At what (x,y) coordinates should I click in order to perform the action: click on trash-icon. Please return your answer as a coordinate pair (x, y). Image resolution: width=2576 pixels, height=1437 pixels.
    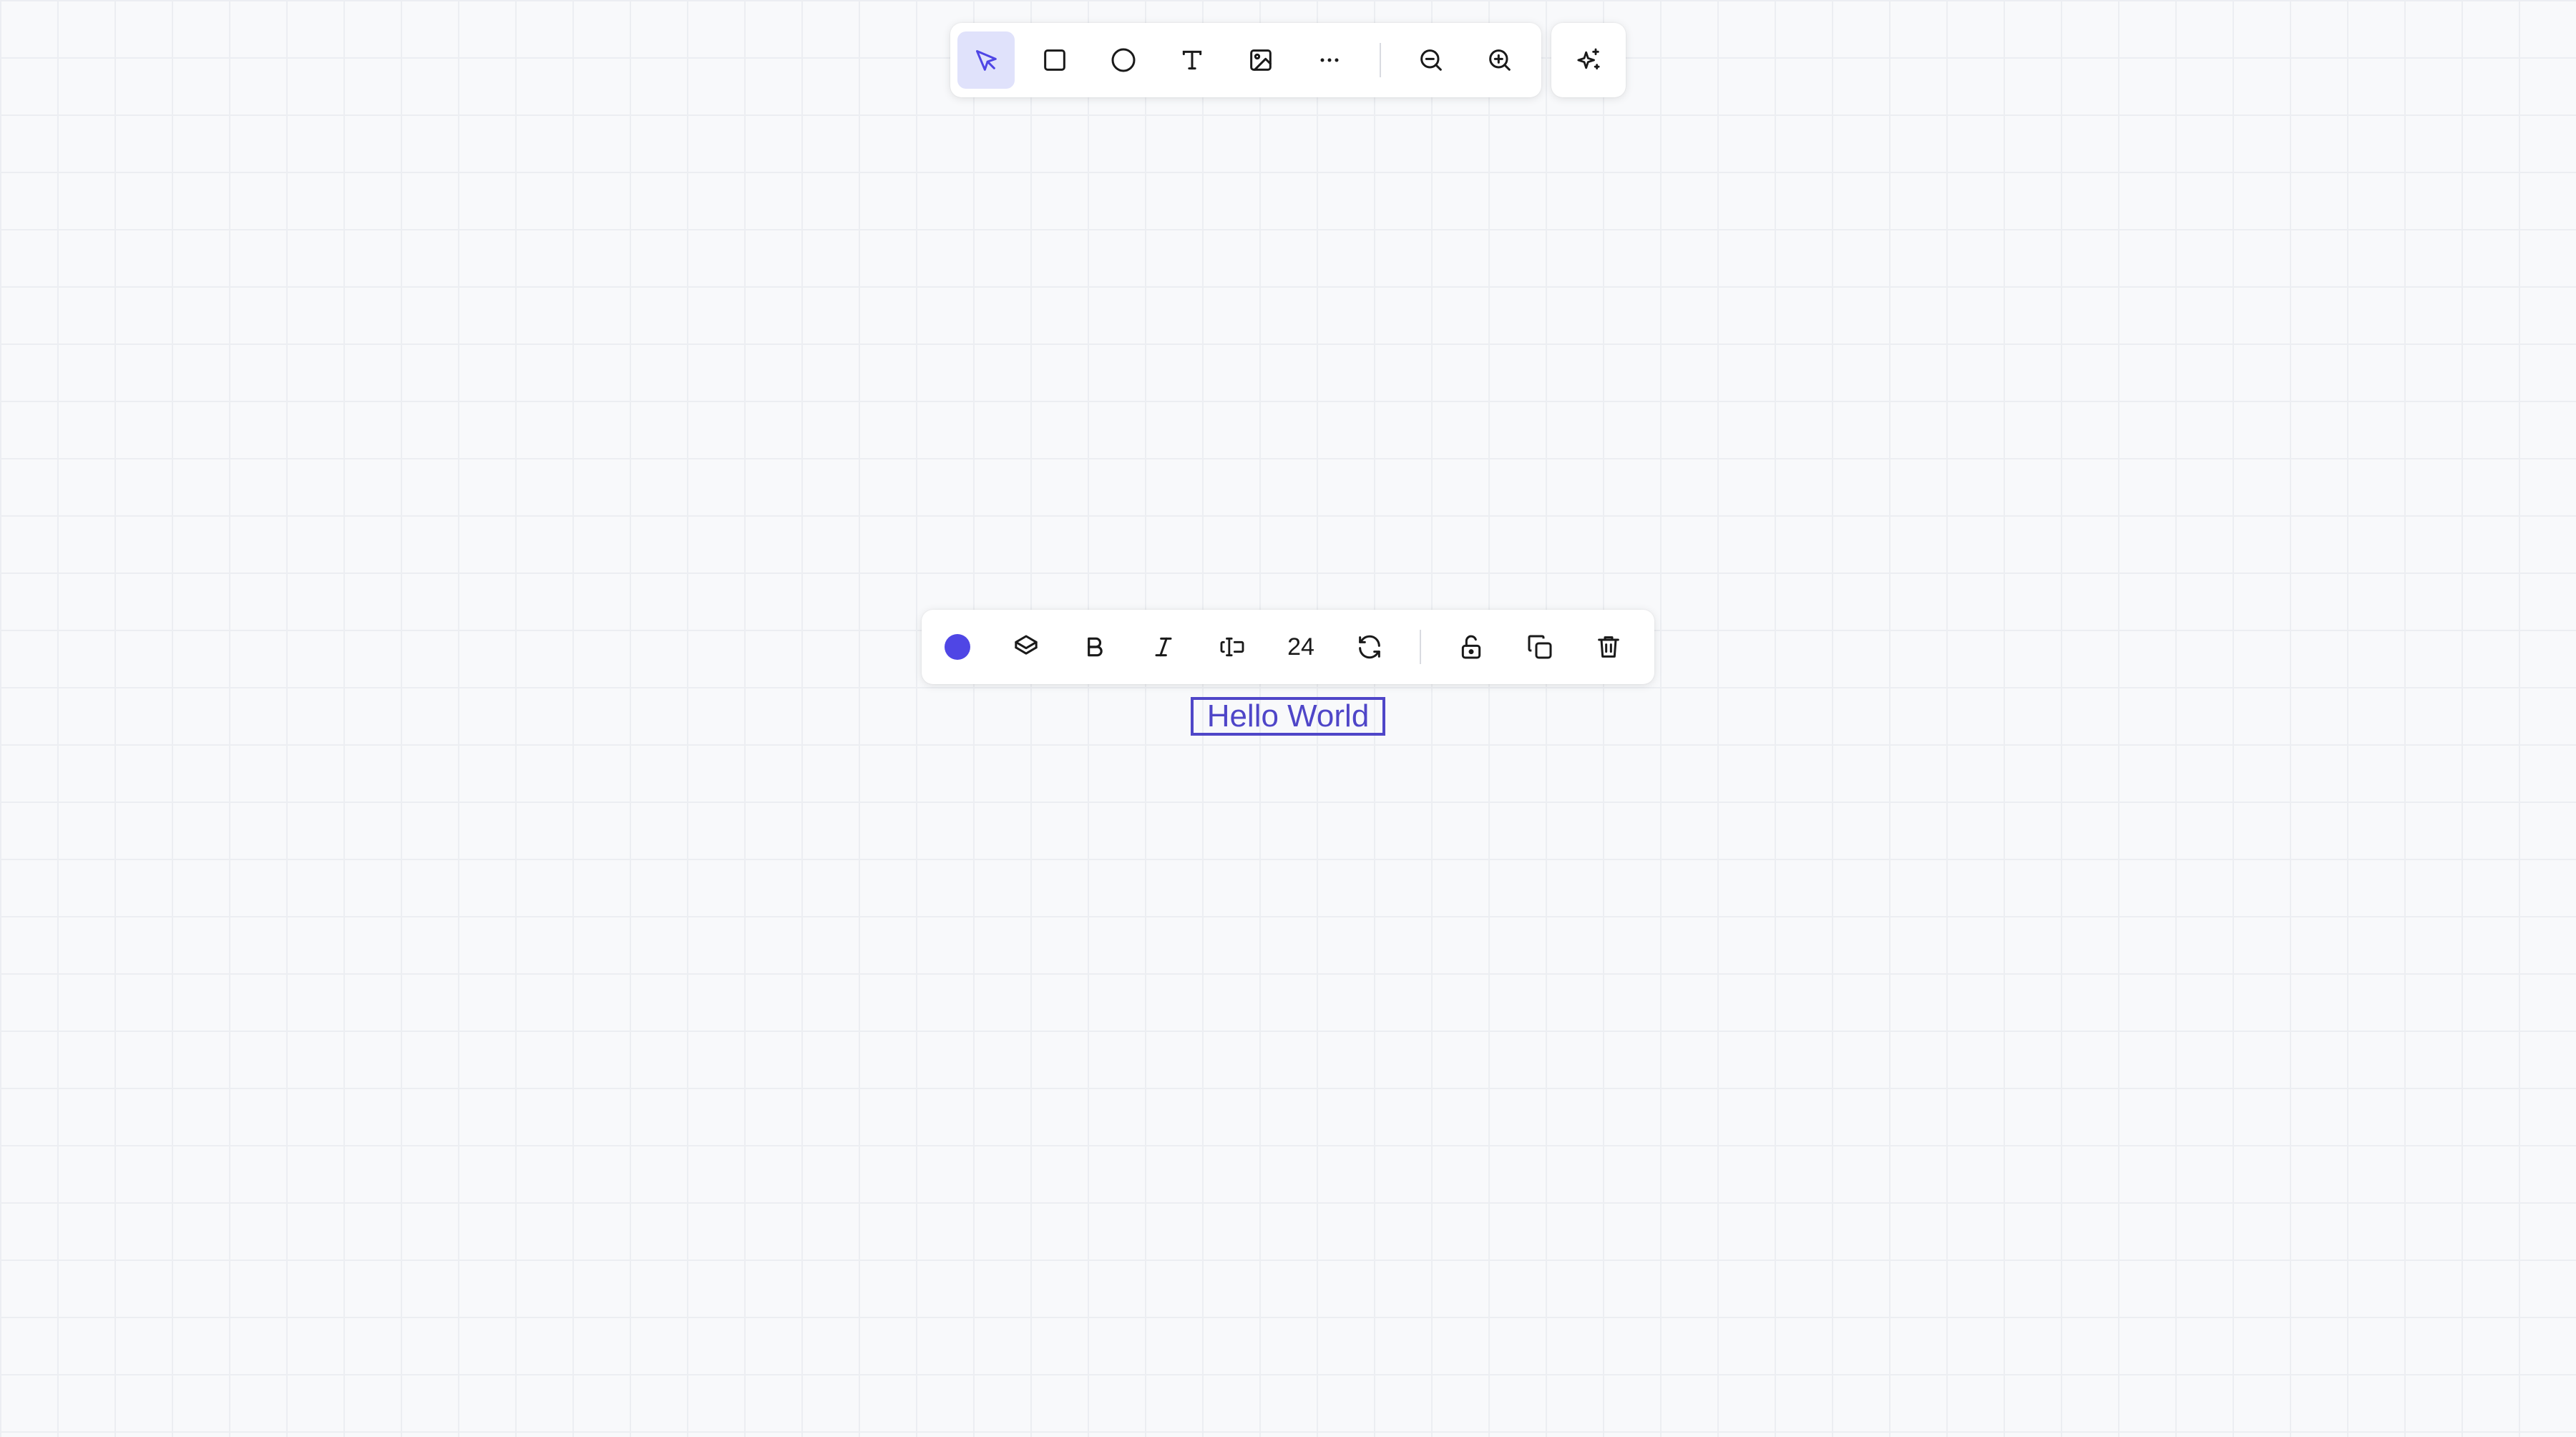
    Looking at the image, I should click on (1608, 647).